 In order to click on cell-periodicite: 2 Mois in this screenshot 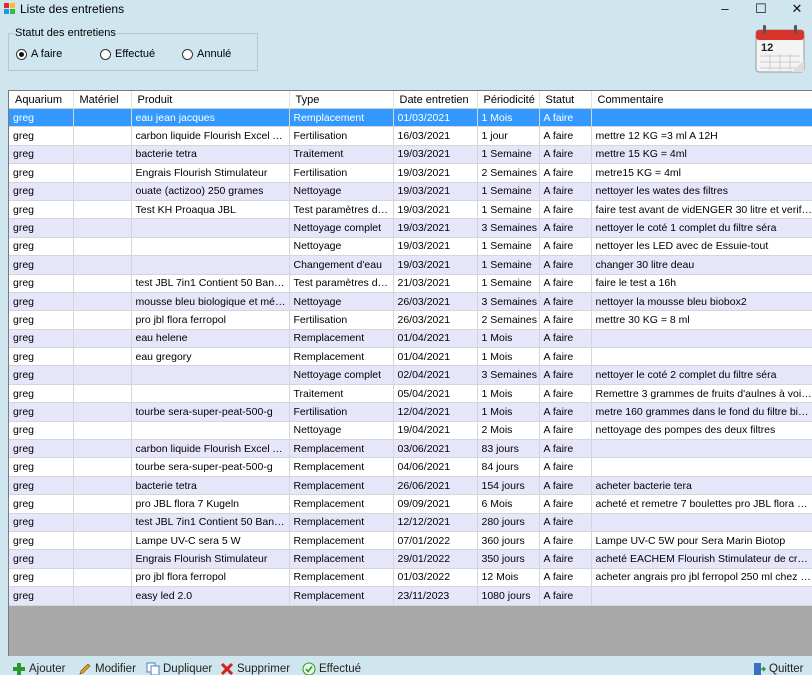, I will do `click(508, 431)`.